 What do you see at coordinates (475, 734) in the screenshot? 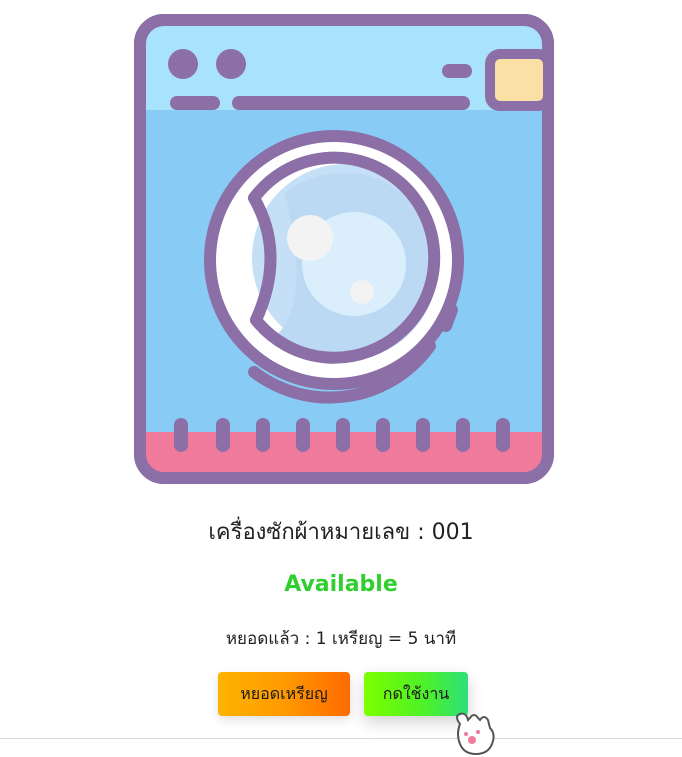
I see `paw-cursor-icon` at bounding box center [475, 734].